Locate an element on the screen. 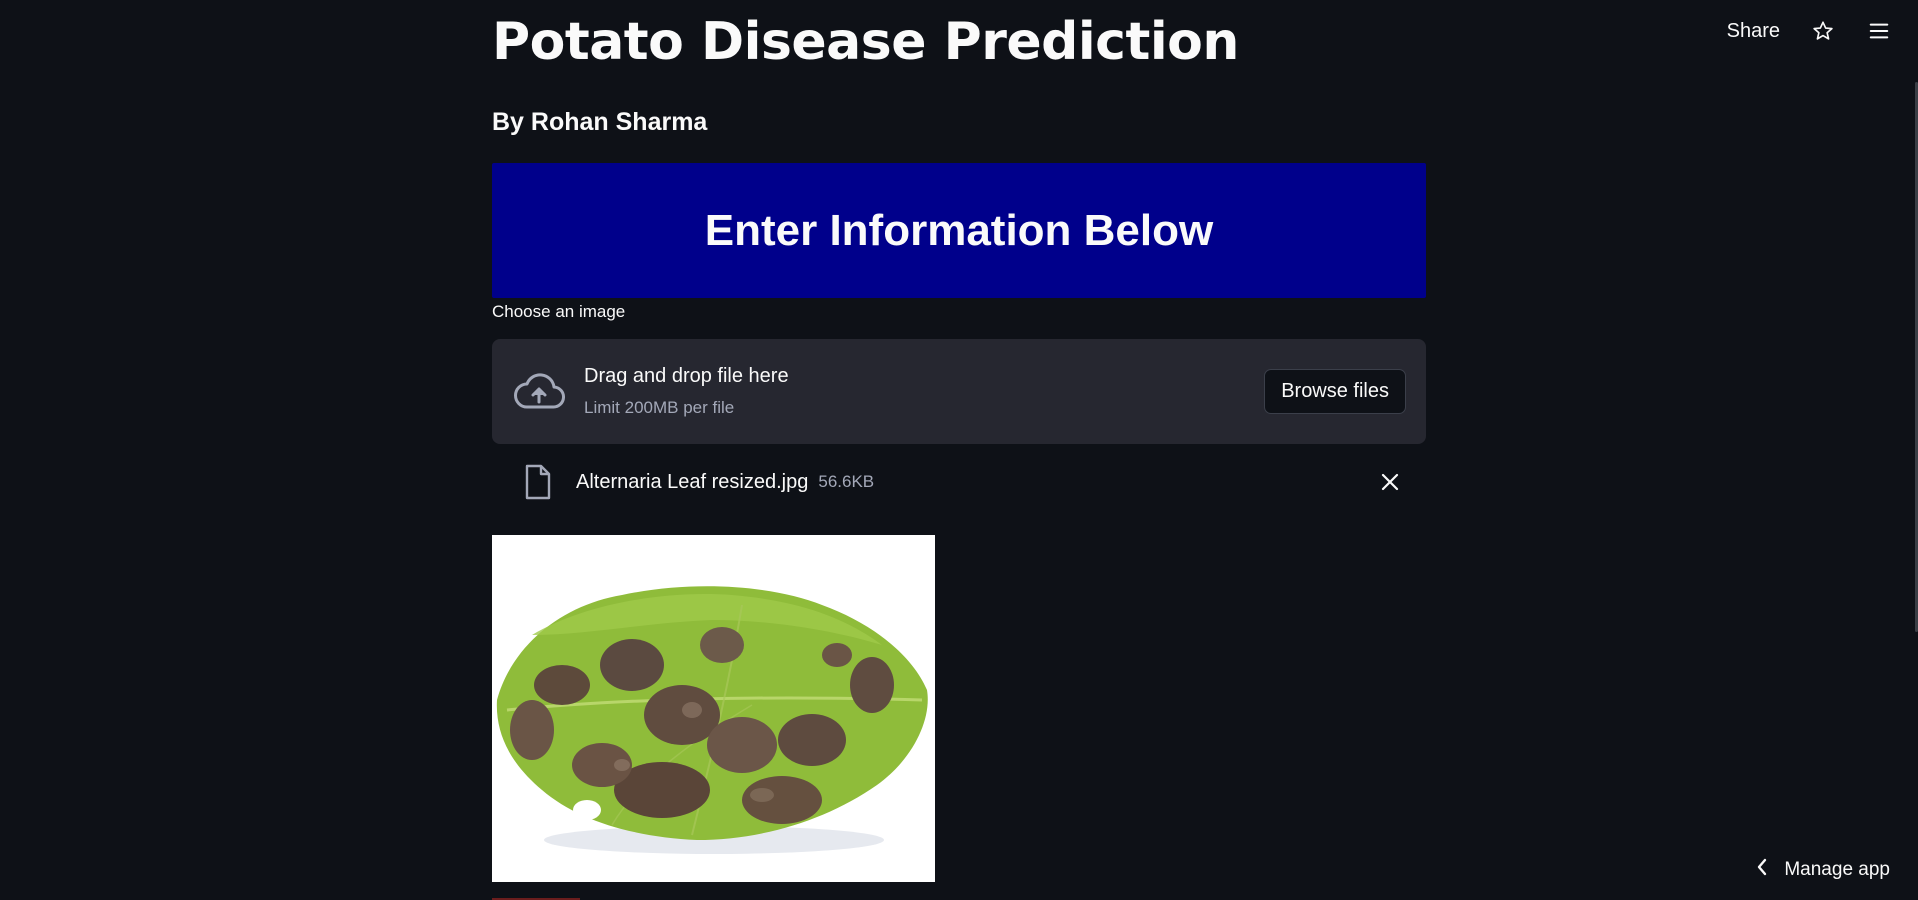  uploaded-file-size: 56.6KB is located at coordinates (846, 481).